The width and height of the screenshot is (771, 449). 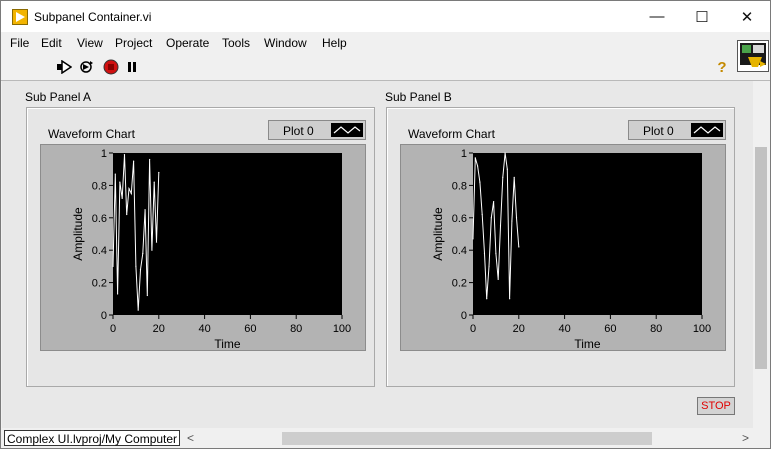 What do you see at coordinates (716, 406) in the screenshot?
I see `stop-button: STOP` at bounding box center [716, 406].